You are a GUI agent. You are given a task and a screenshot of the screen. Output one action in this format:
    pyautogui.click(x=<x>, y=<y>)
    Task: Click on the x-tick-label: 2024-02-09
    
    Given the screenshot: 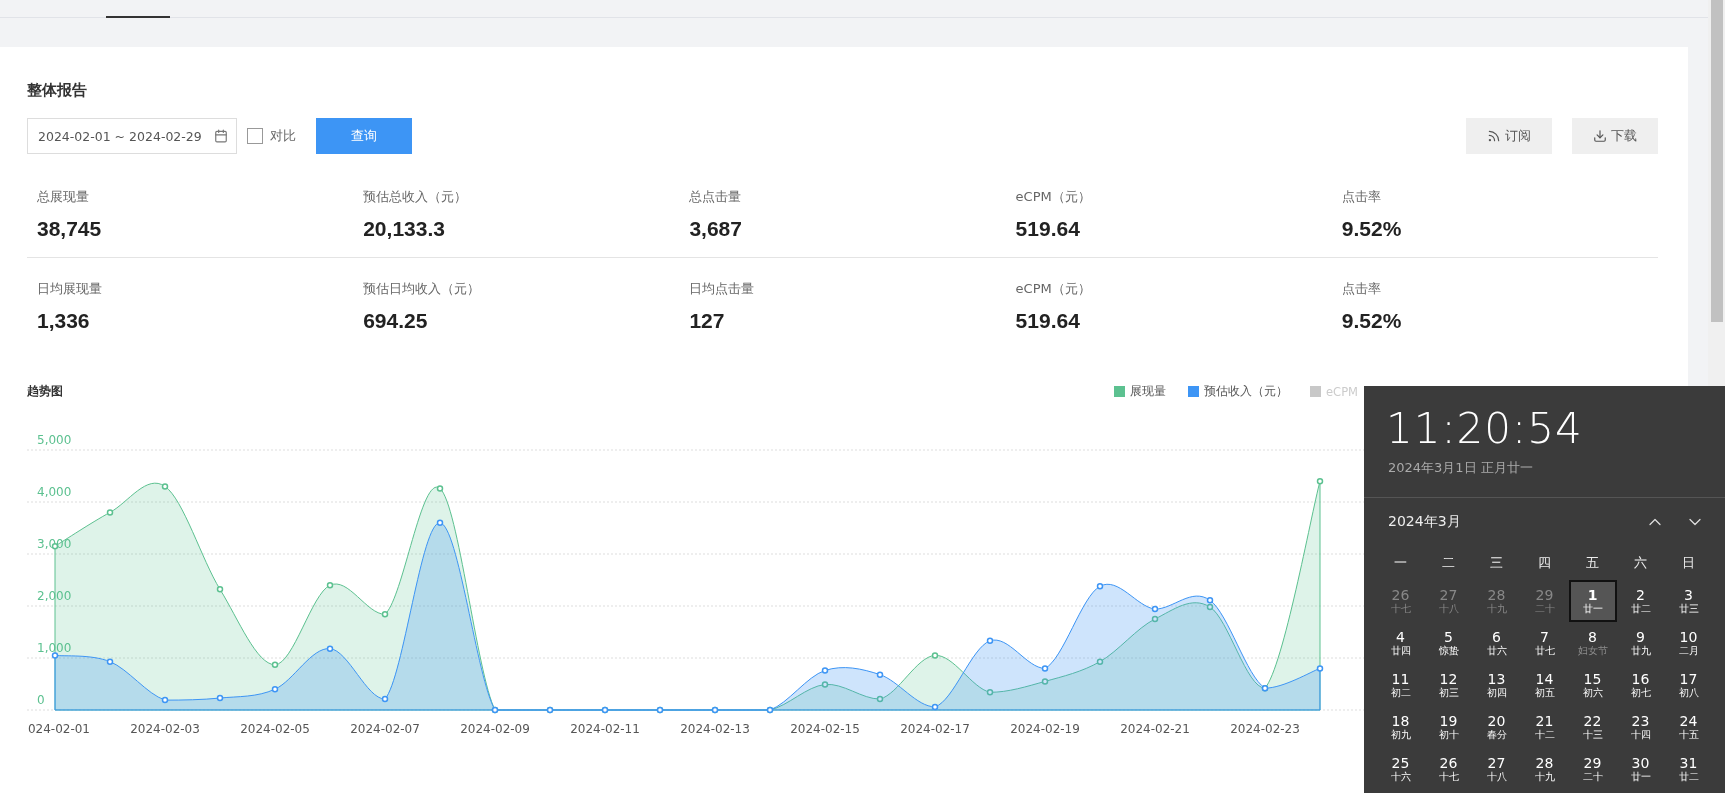 What is the action you would take?
    pyautogui.click(x=495, y=729)
    